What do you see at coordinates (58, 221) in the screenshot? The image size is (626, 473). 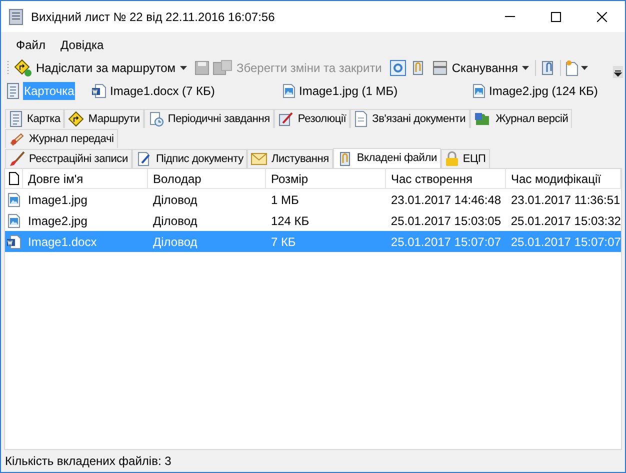 I see `table-cell-text: Image2.jpg` at bounding box center [58, 221].